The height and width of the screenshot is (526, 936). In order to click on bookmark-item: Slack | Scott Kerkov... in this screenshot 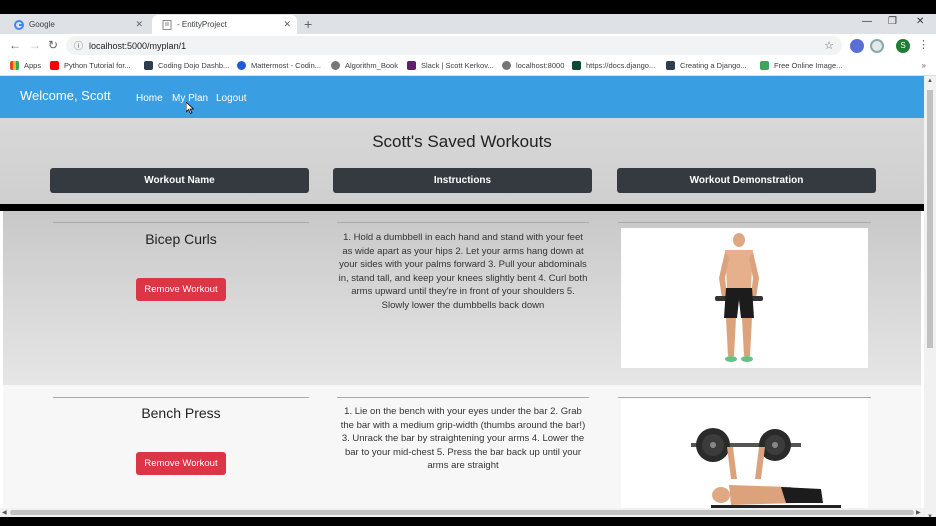, I will do `click(450, 65)`.